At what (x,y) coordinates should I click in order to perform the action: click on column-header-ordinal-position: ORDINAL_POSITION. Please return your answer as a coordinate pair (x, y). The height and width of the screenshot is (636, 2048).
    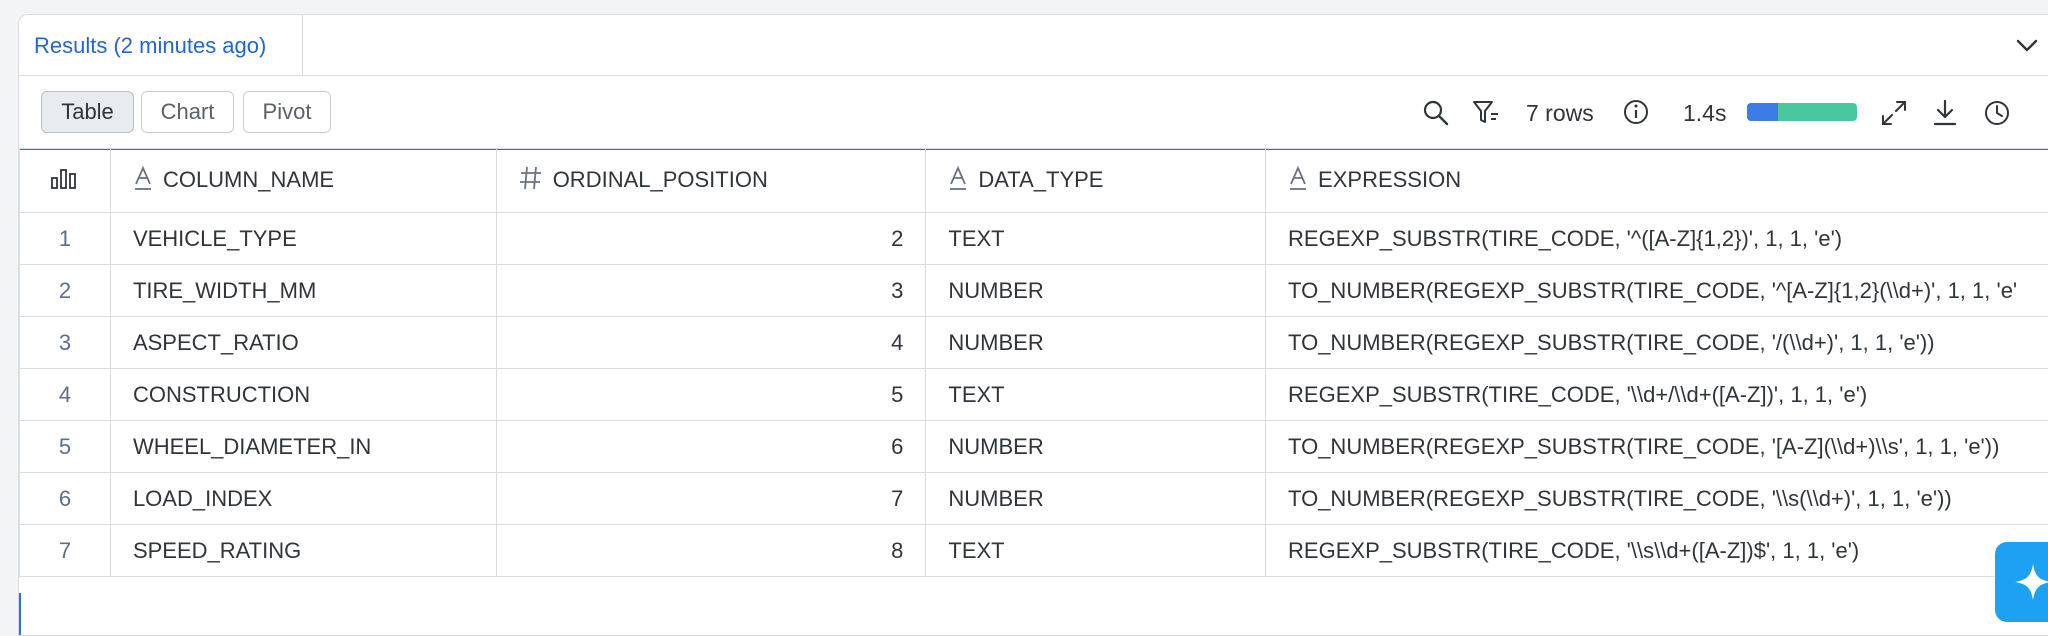
    Looking at the image, I should click on (711, 181).